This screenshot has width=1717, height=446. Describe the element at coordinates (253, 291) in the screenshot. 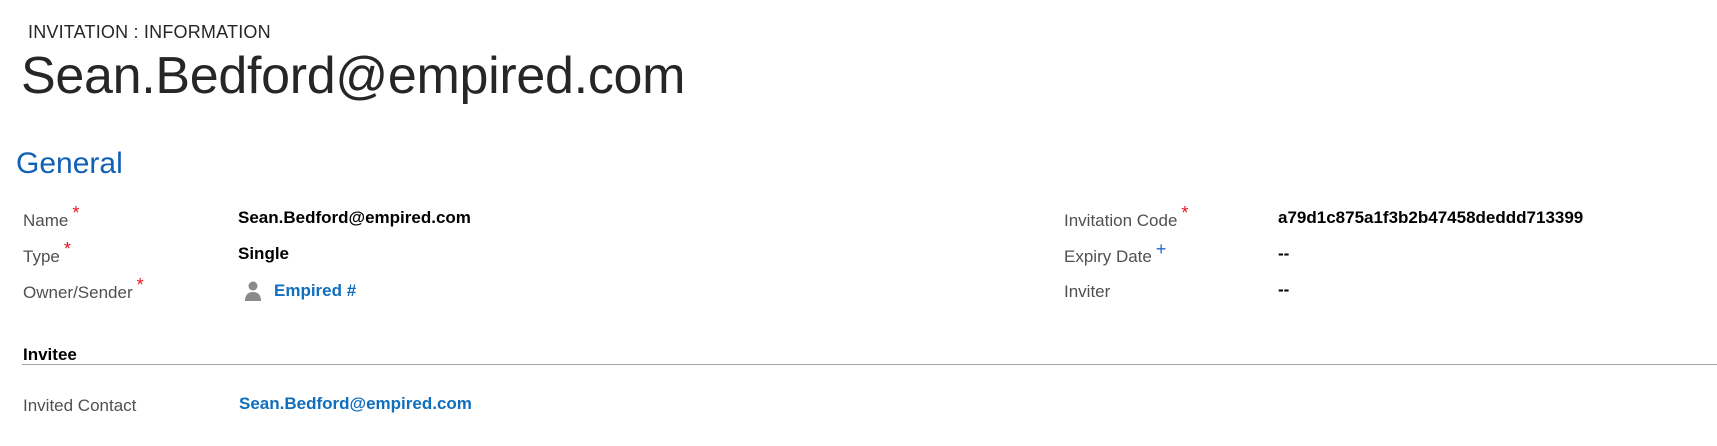

I see `person-icon` at that location.